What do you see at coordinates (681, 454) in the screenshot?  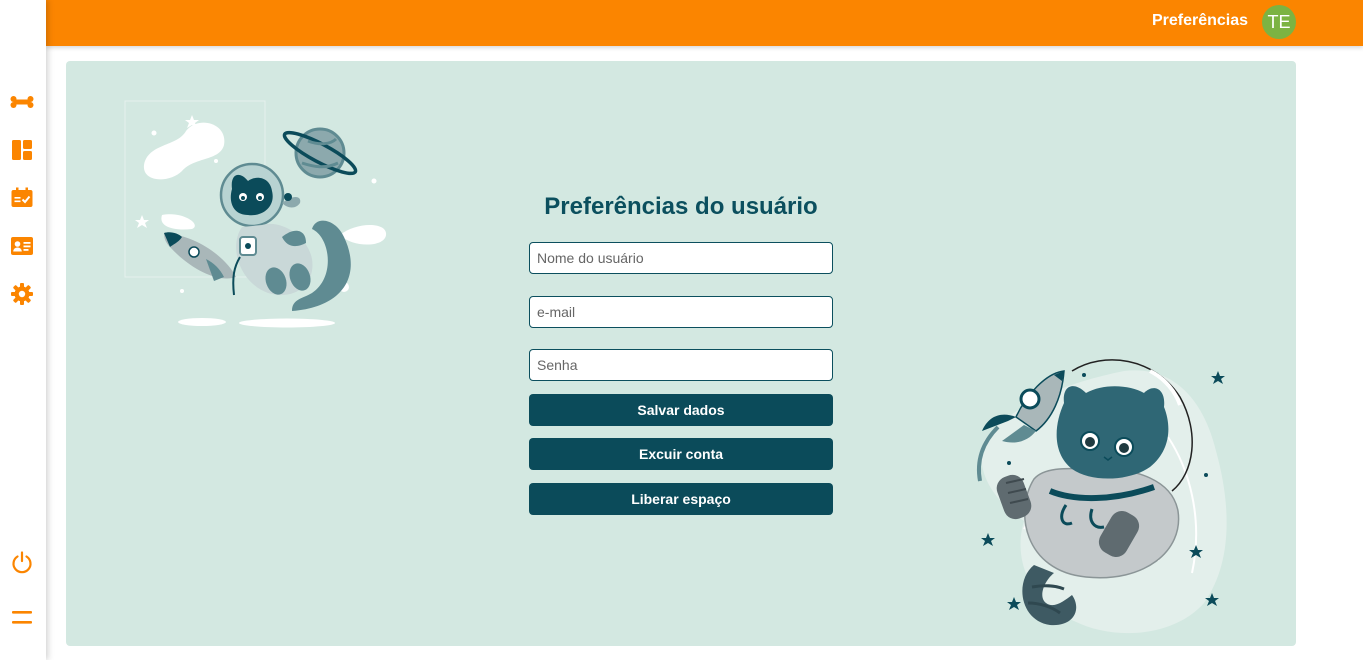 I see `delete-account-button: Excuir conta` at bounding box center [681, 454].